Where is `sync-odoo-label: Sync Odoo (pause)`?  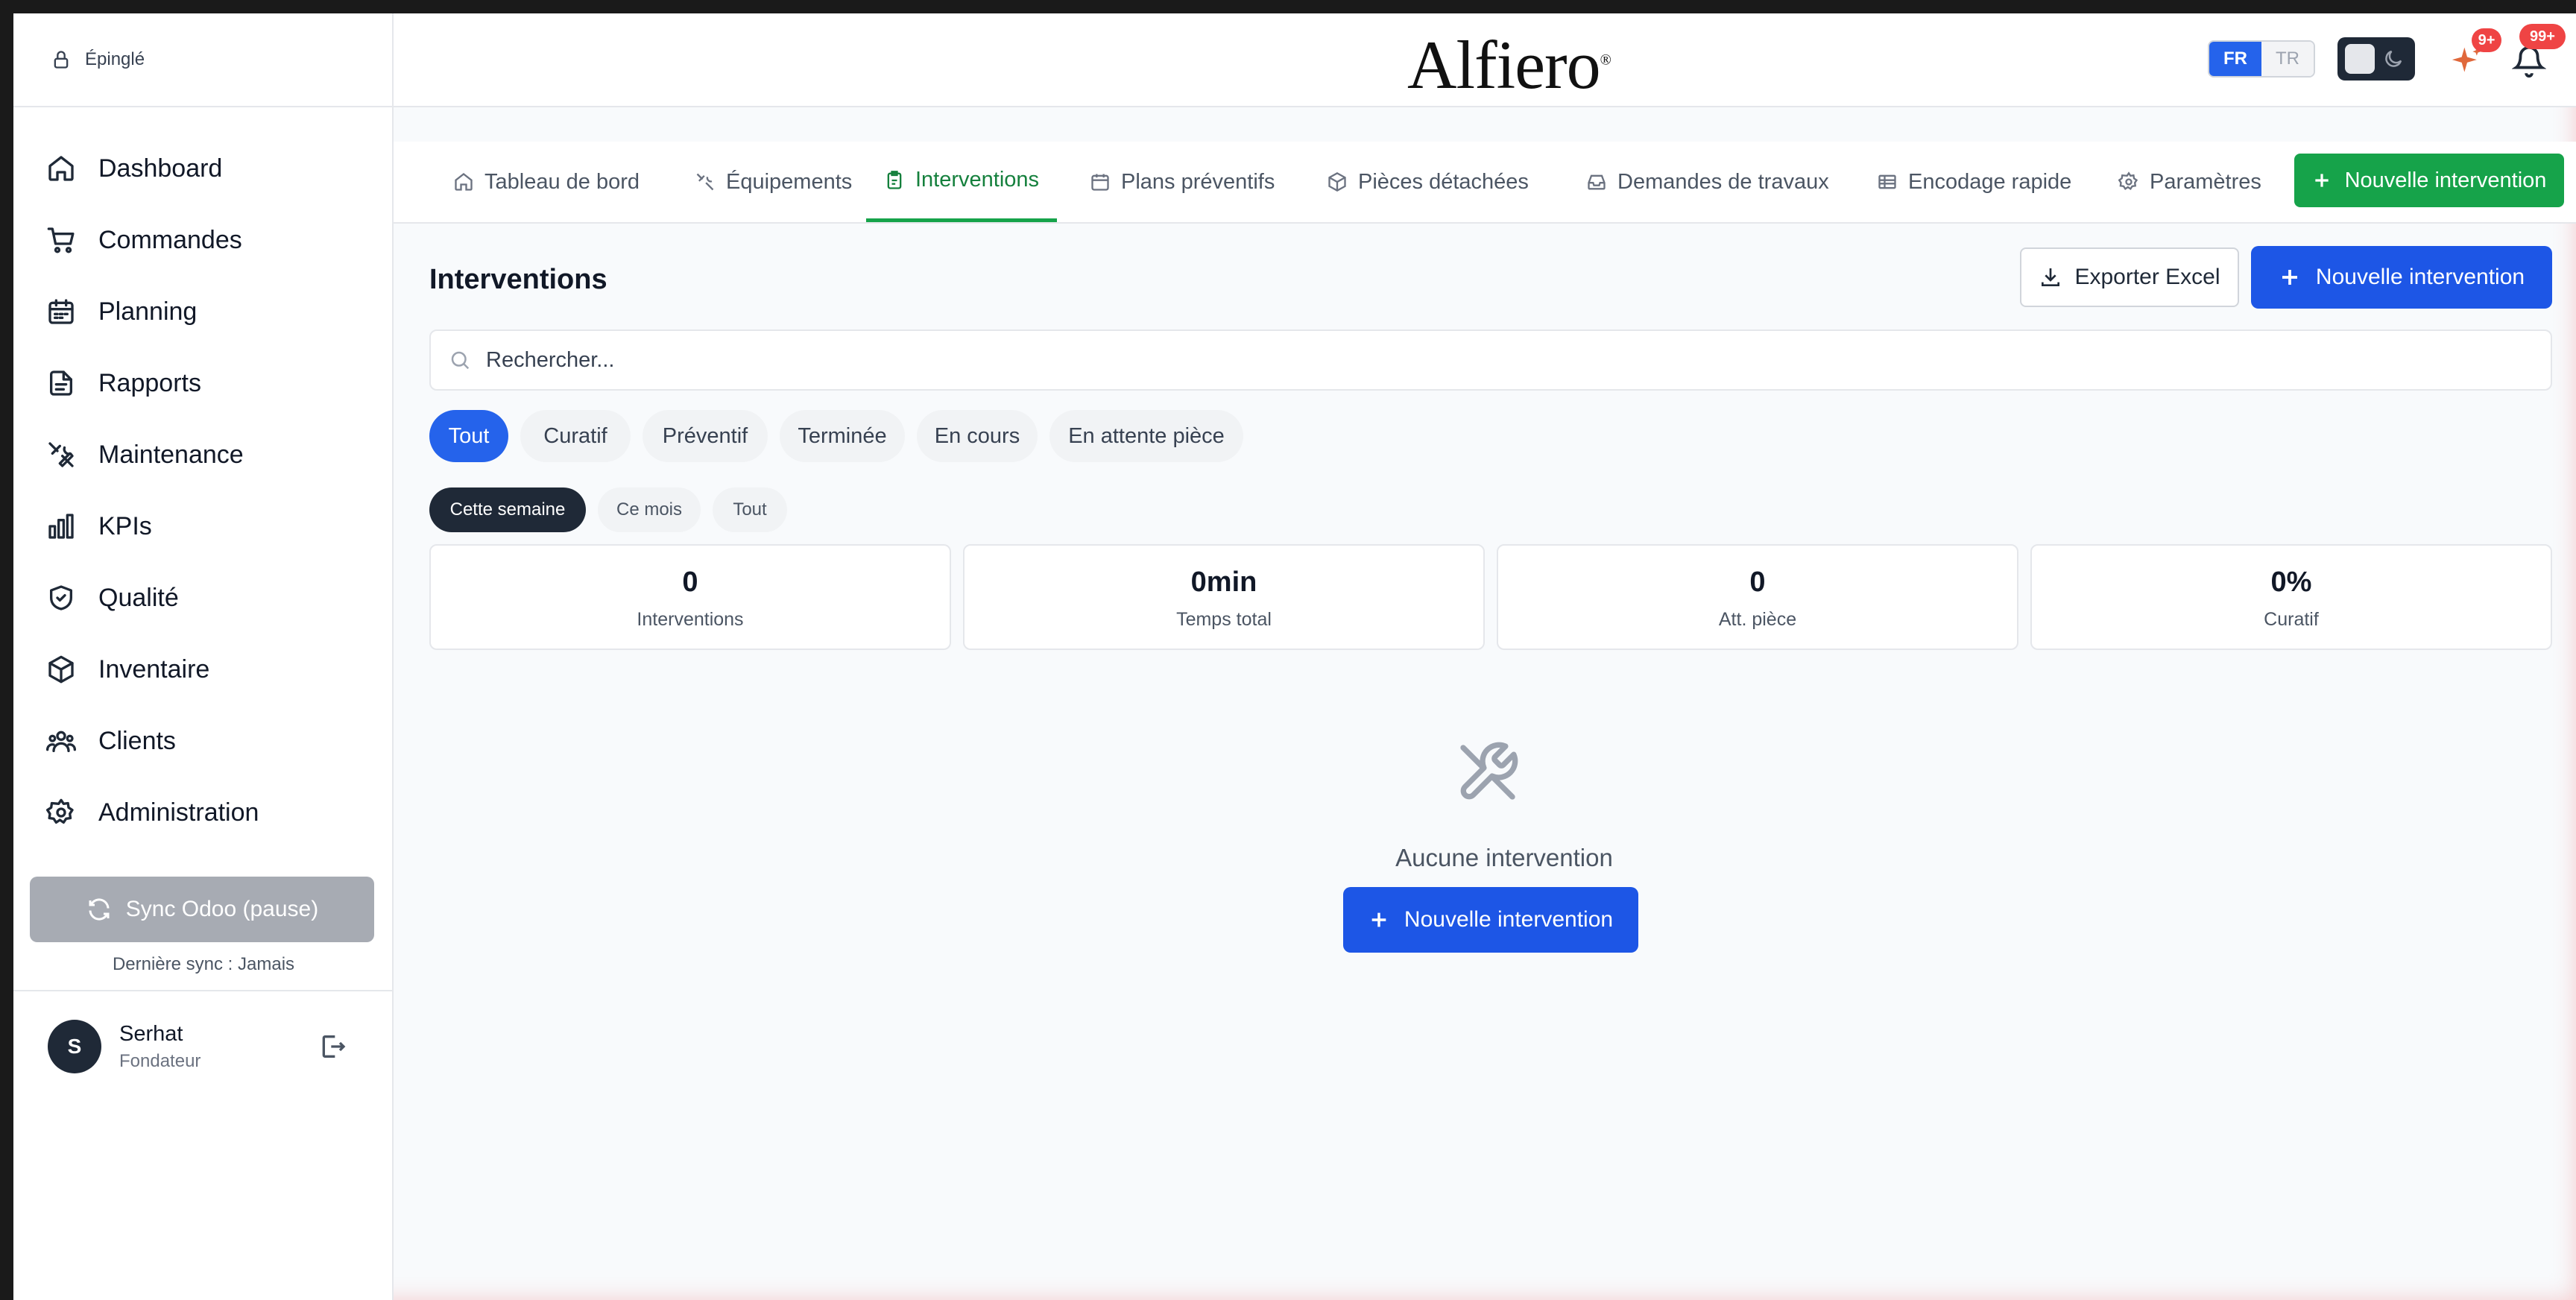 sync-odoo-label: Sync Odoo (pause) is located at coordinates (222, 909).